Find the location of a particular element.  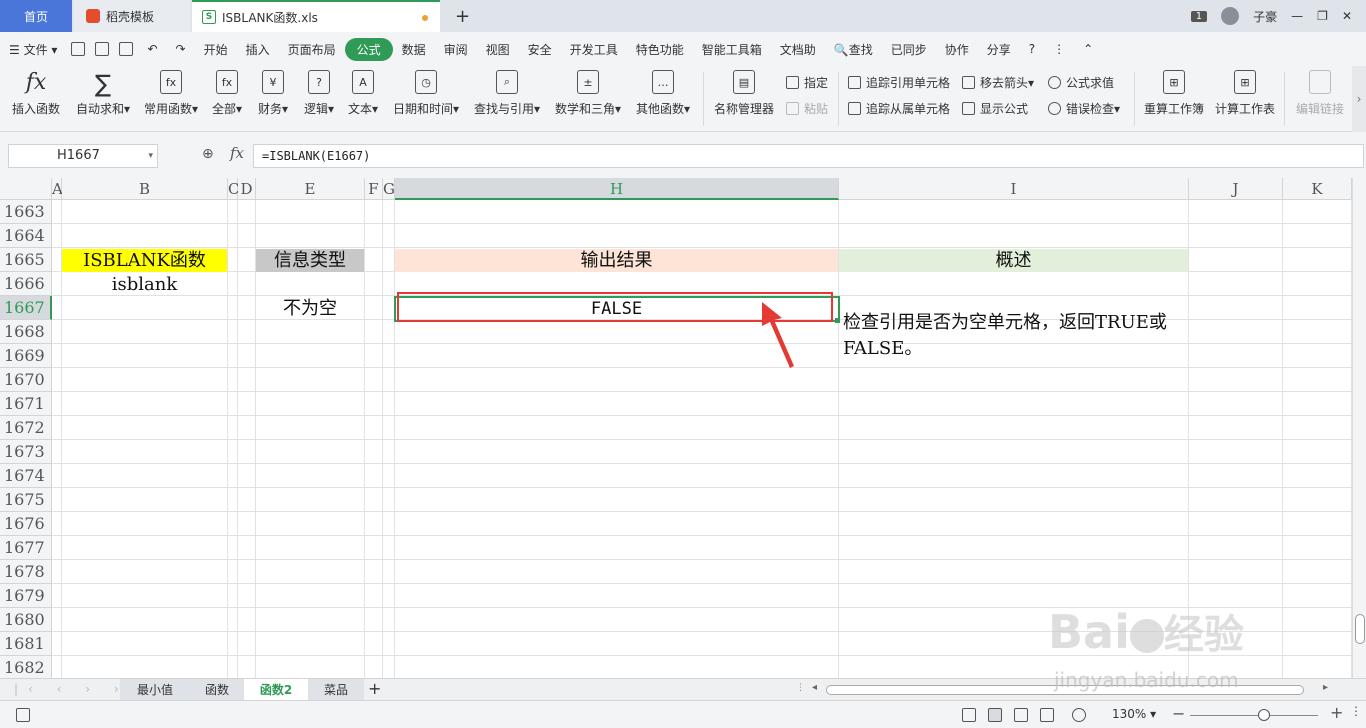

cell-b1665: ISBLANK函数 is located at coordinates (144, 261).